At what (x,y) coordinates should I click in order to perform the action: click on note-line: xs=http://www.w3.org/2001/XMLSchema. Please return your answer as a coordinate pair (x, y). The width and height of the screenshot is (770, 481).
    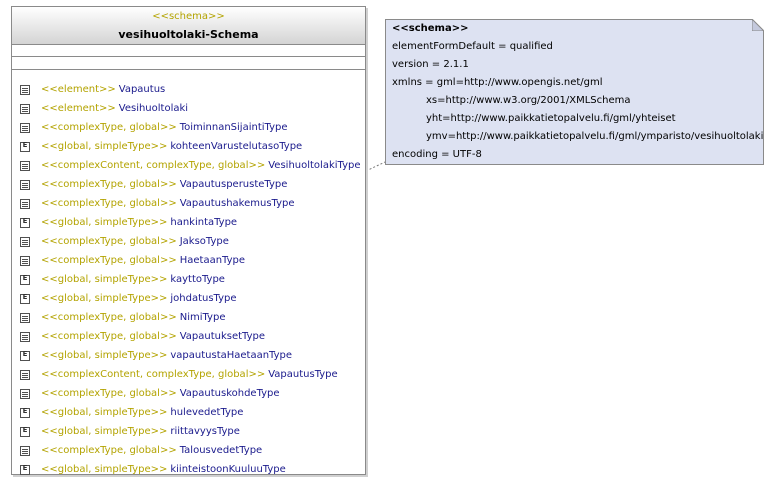
    Looking at the image, I should click on (528, 100).